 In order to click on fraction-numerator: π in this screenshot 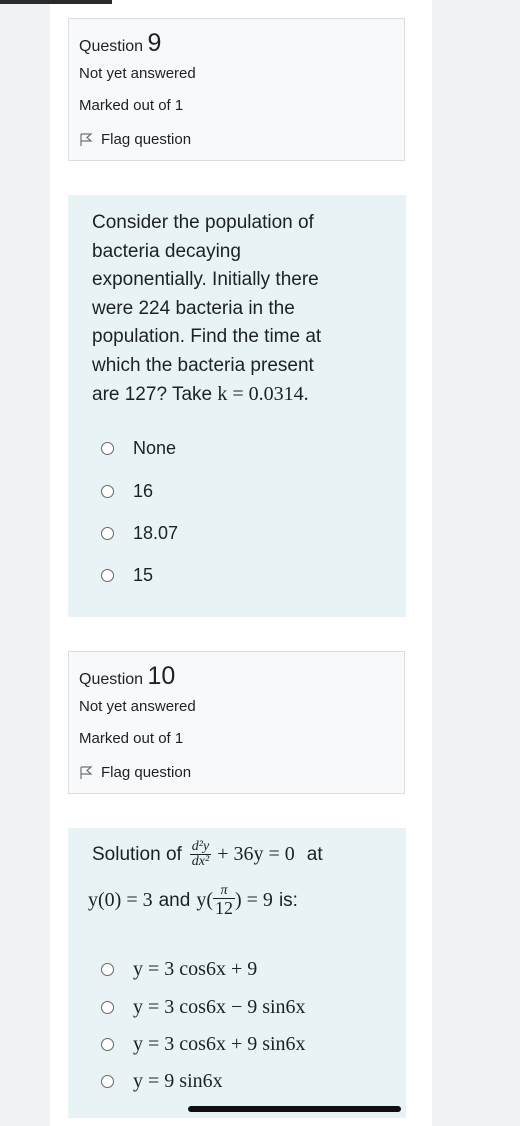, I will do `click(224, 890)`.